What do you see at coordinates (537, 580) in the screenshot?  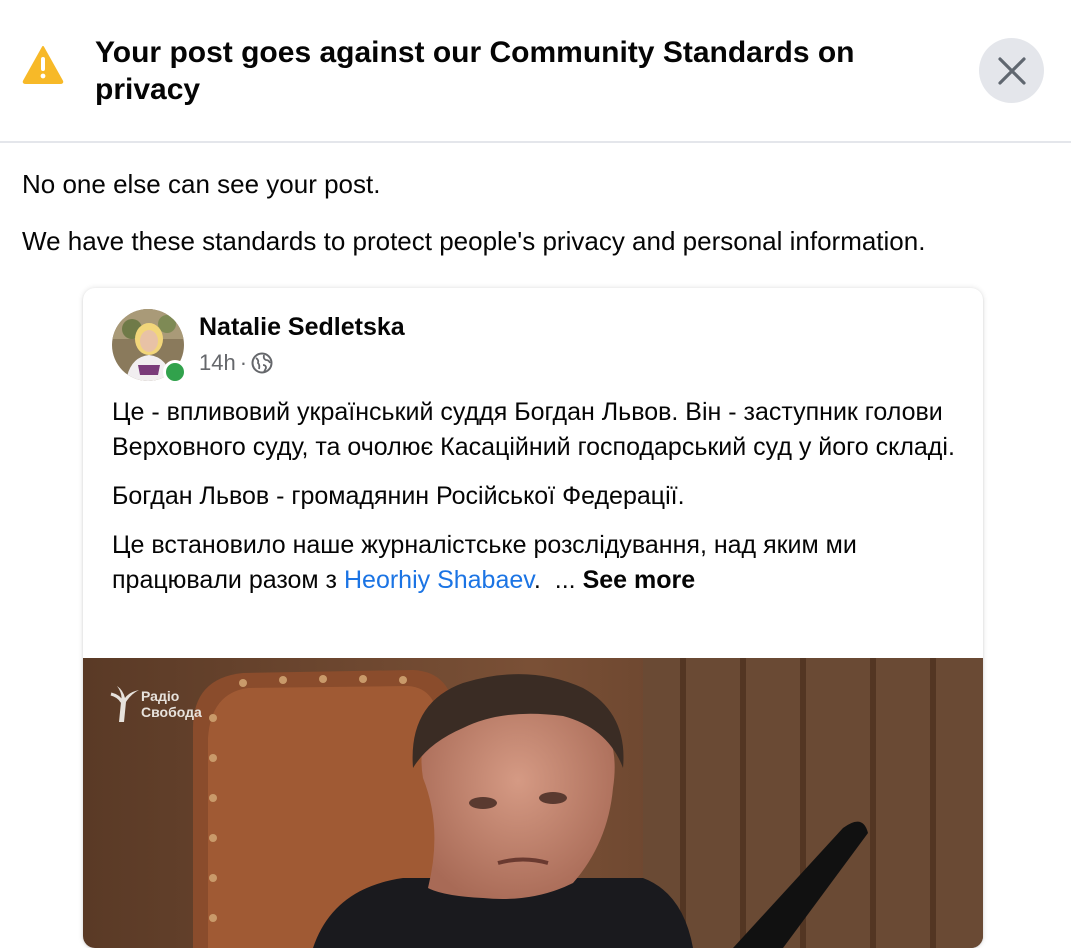 I see `paragraph-3-end: .` at bounding box center [537, 580].